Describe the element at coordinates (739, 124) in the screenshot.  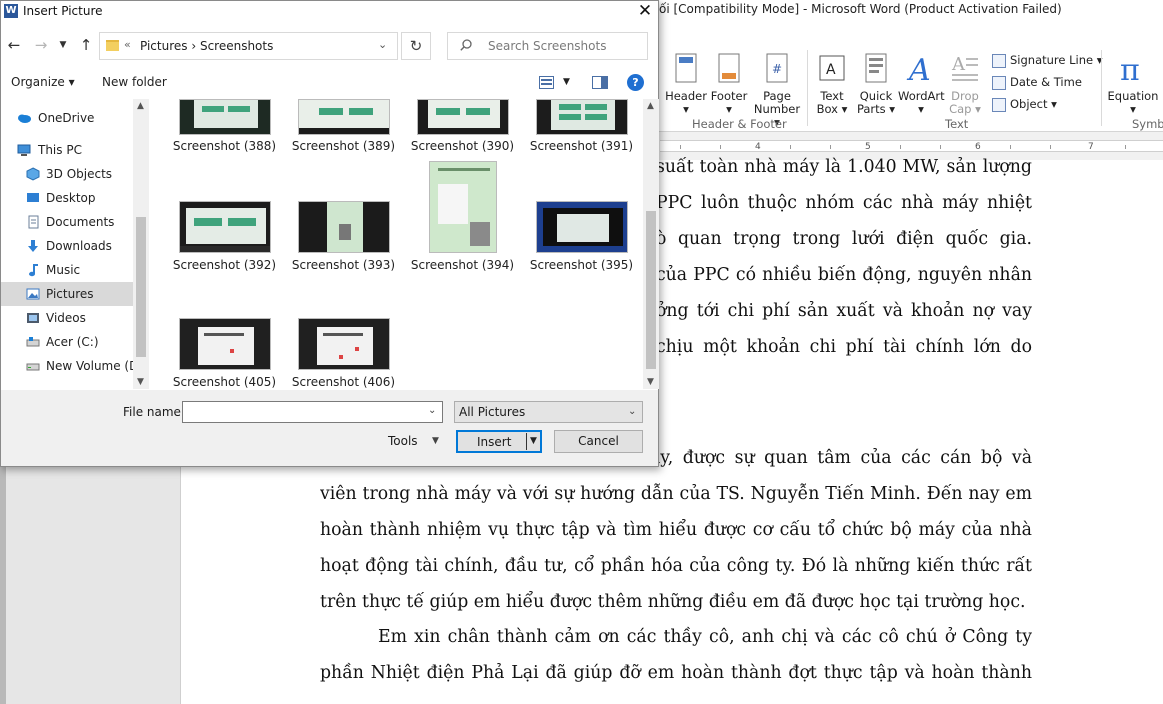
I see `group-label-header-footer: Header & Footer` at that location.